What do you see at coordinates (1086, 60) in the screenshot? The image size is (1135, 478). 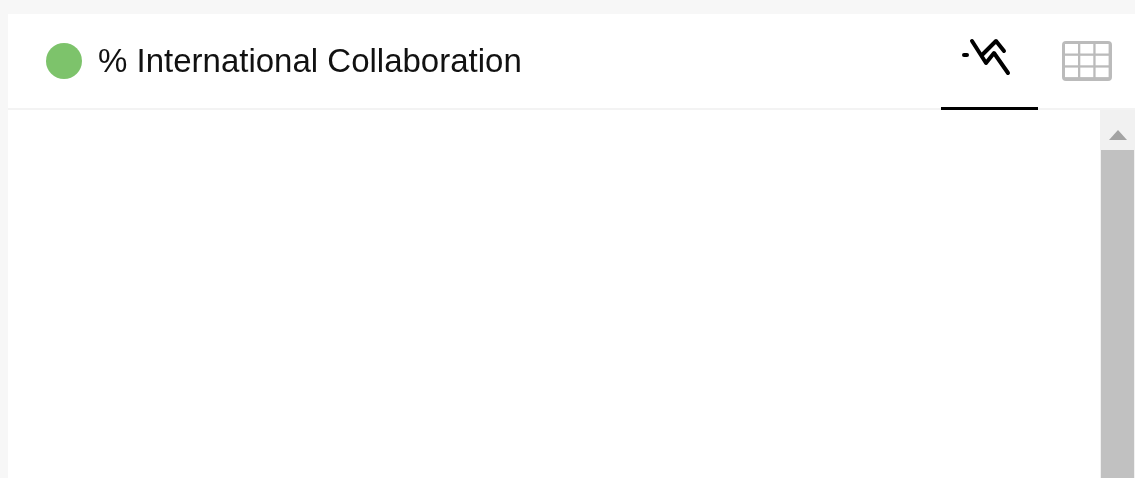 I see `table-icon` at bounding box center [1086, 60].